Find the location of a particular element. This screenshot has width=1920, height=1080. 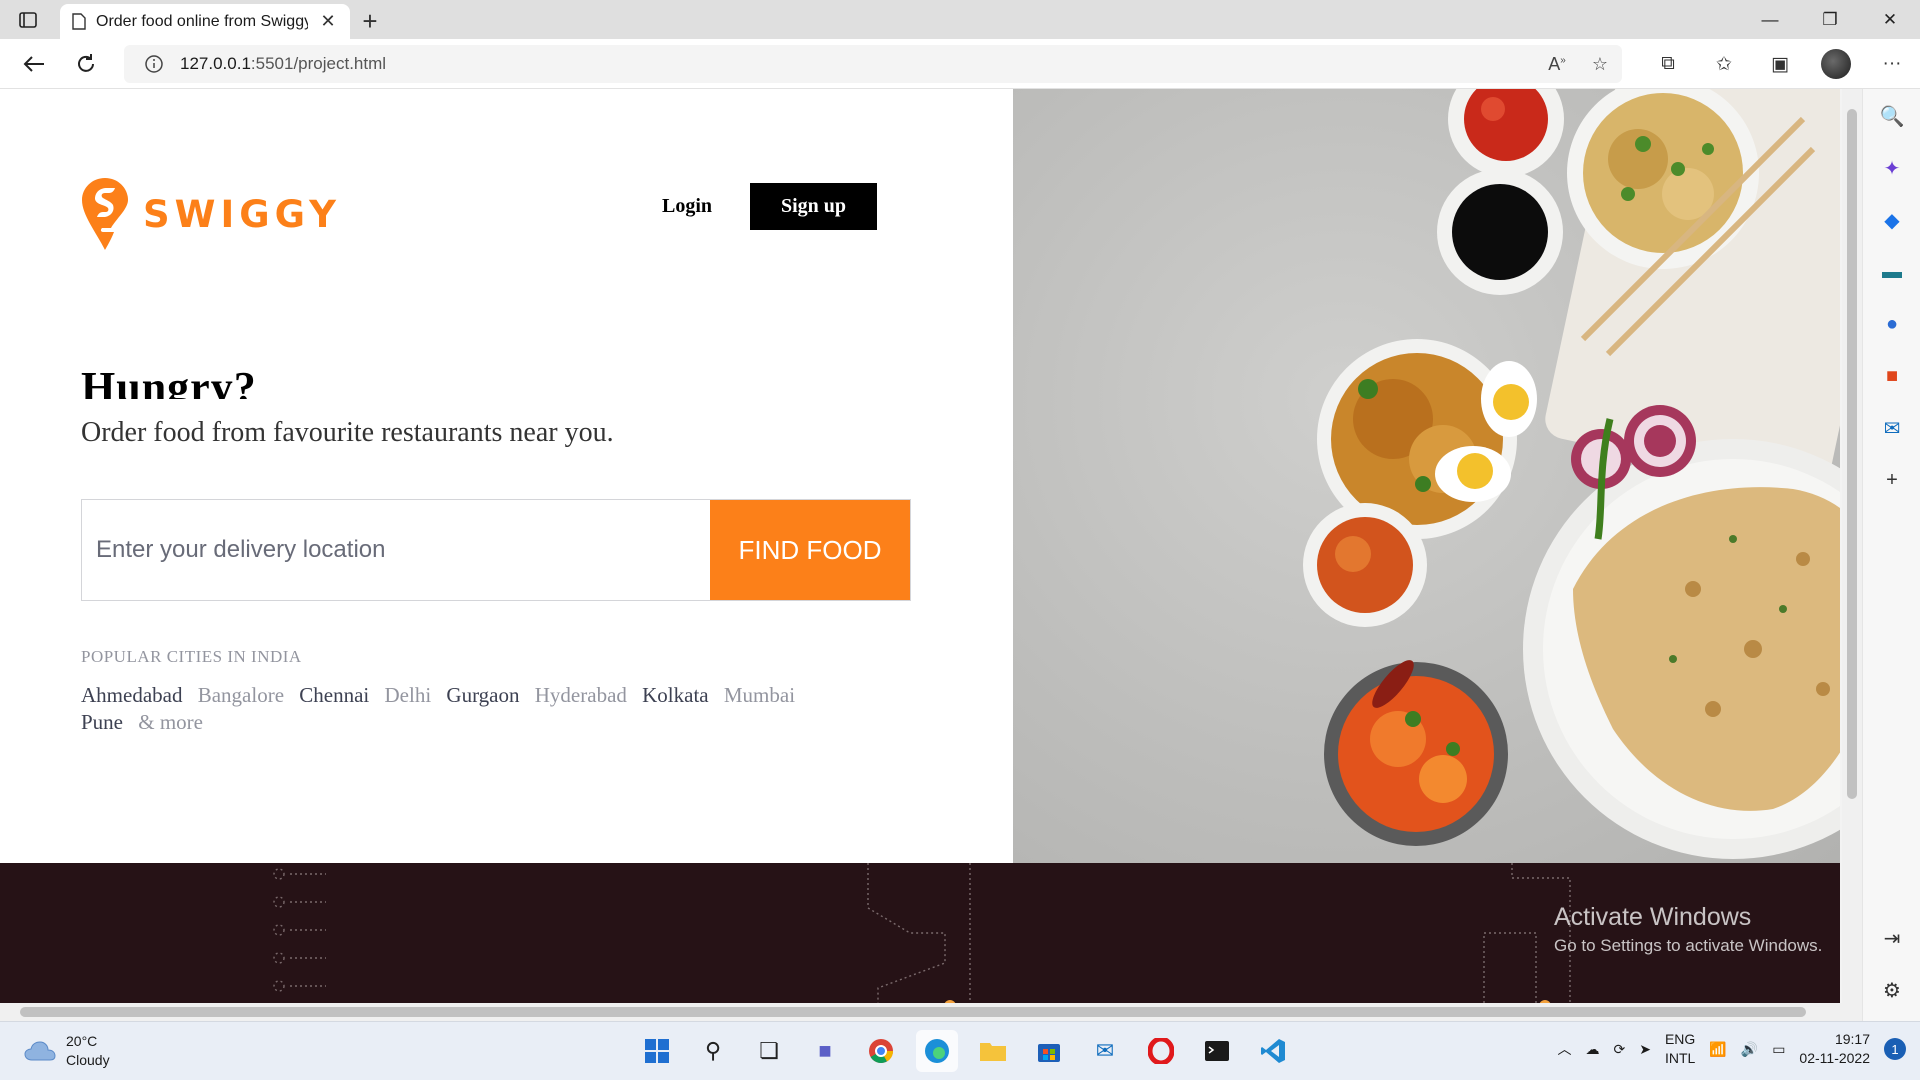

tab-strip: Order food online from Swiggy ✕ + — ❐ ✕ is located at coordinates (960, 19).